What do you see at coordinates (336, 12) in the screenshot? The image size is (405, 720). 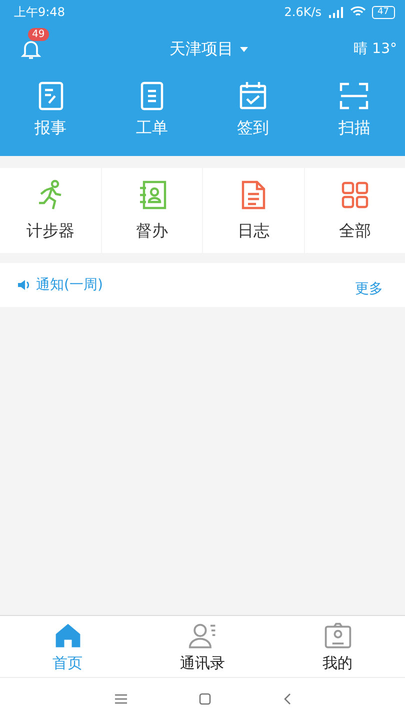 I see `signal-icon` at bounding box center [336, 12].